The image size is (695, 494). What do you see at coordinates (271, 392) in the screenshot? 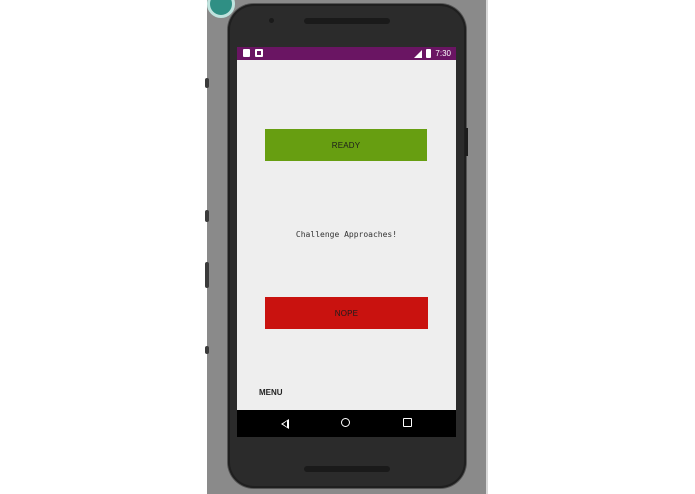
I see `menu-button: MENU` at bounding box center [271, 392].